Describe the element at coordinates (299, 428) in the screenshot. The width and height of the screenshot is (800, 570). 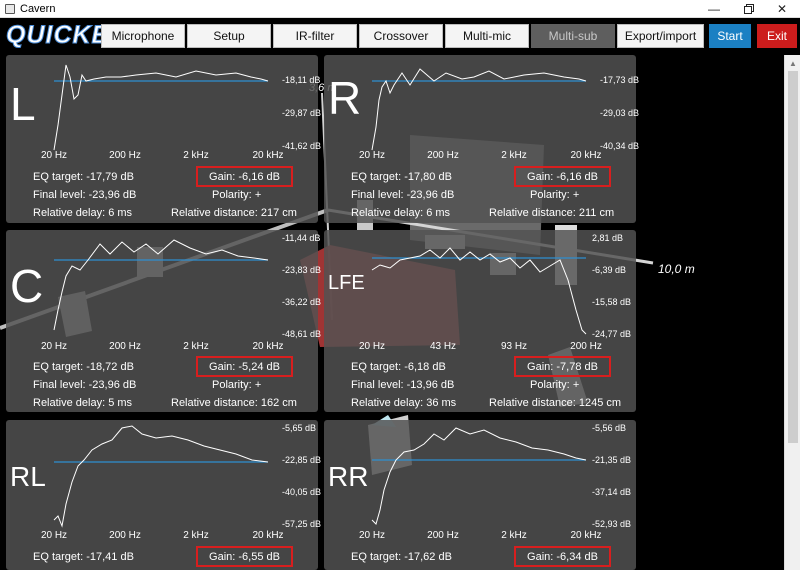
I see `y-tick: -5,65 dB` at that location.